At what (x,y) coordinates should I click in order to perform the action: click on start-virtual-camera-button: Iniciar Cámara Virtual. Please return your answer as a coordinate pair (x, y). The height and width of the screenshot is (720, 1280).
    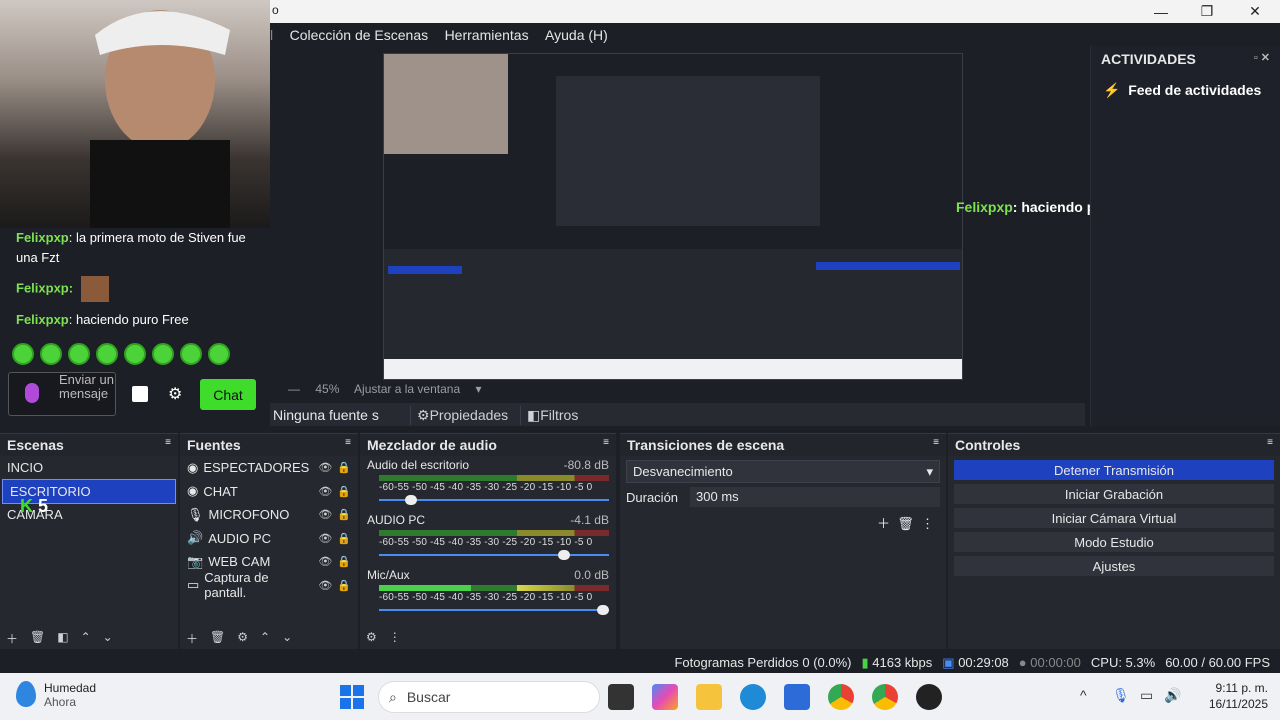
    Looking at the image, I should click on (1114, 518).